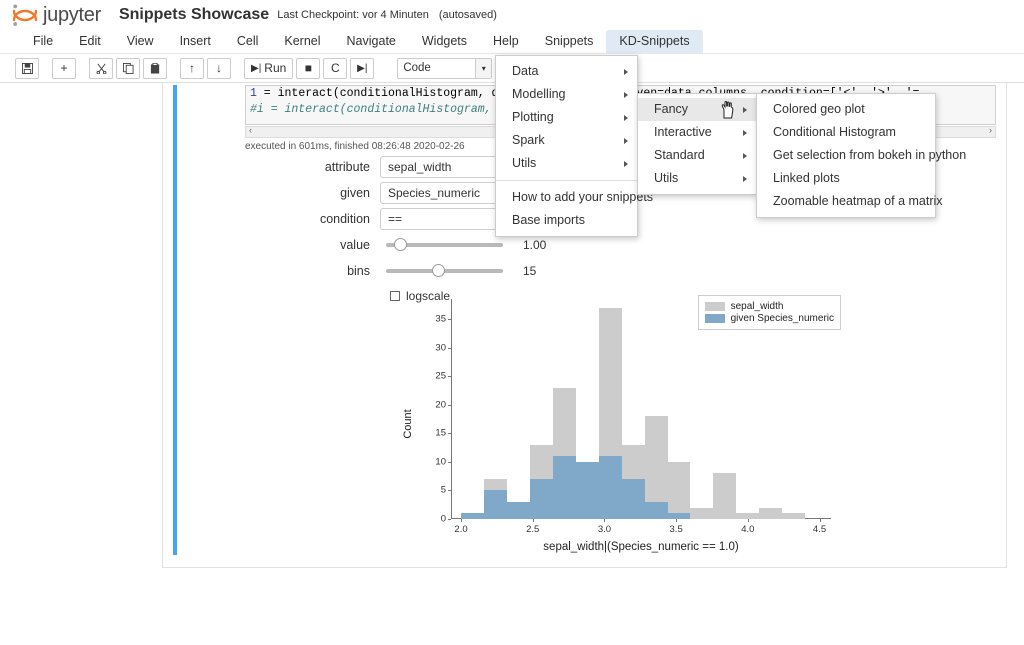 This screenshot has height=645, width=1024. Describe the element at coordinates (539, 94) in the screenshot. I see `kd-menu-label-modelling: Modelling` at that location.